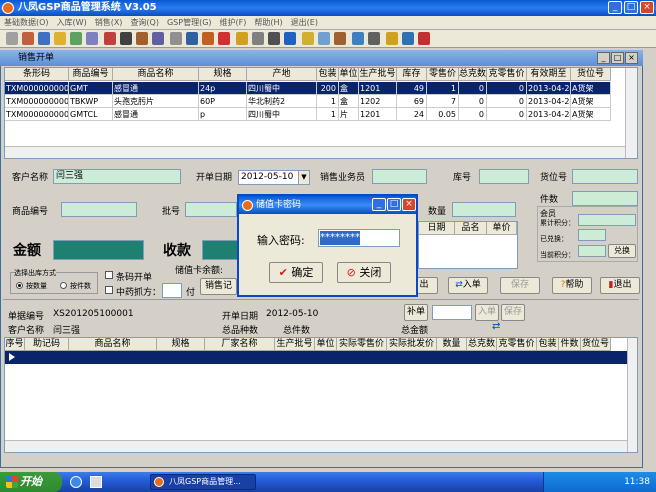 Image resolution: width=656 pixels, height=492 pixels. What do you see at coordinates (443, 74) in the screenshot?
I see `grid-header-cell: 零售价` at bounding box center [443, 74].